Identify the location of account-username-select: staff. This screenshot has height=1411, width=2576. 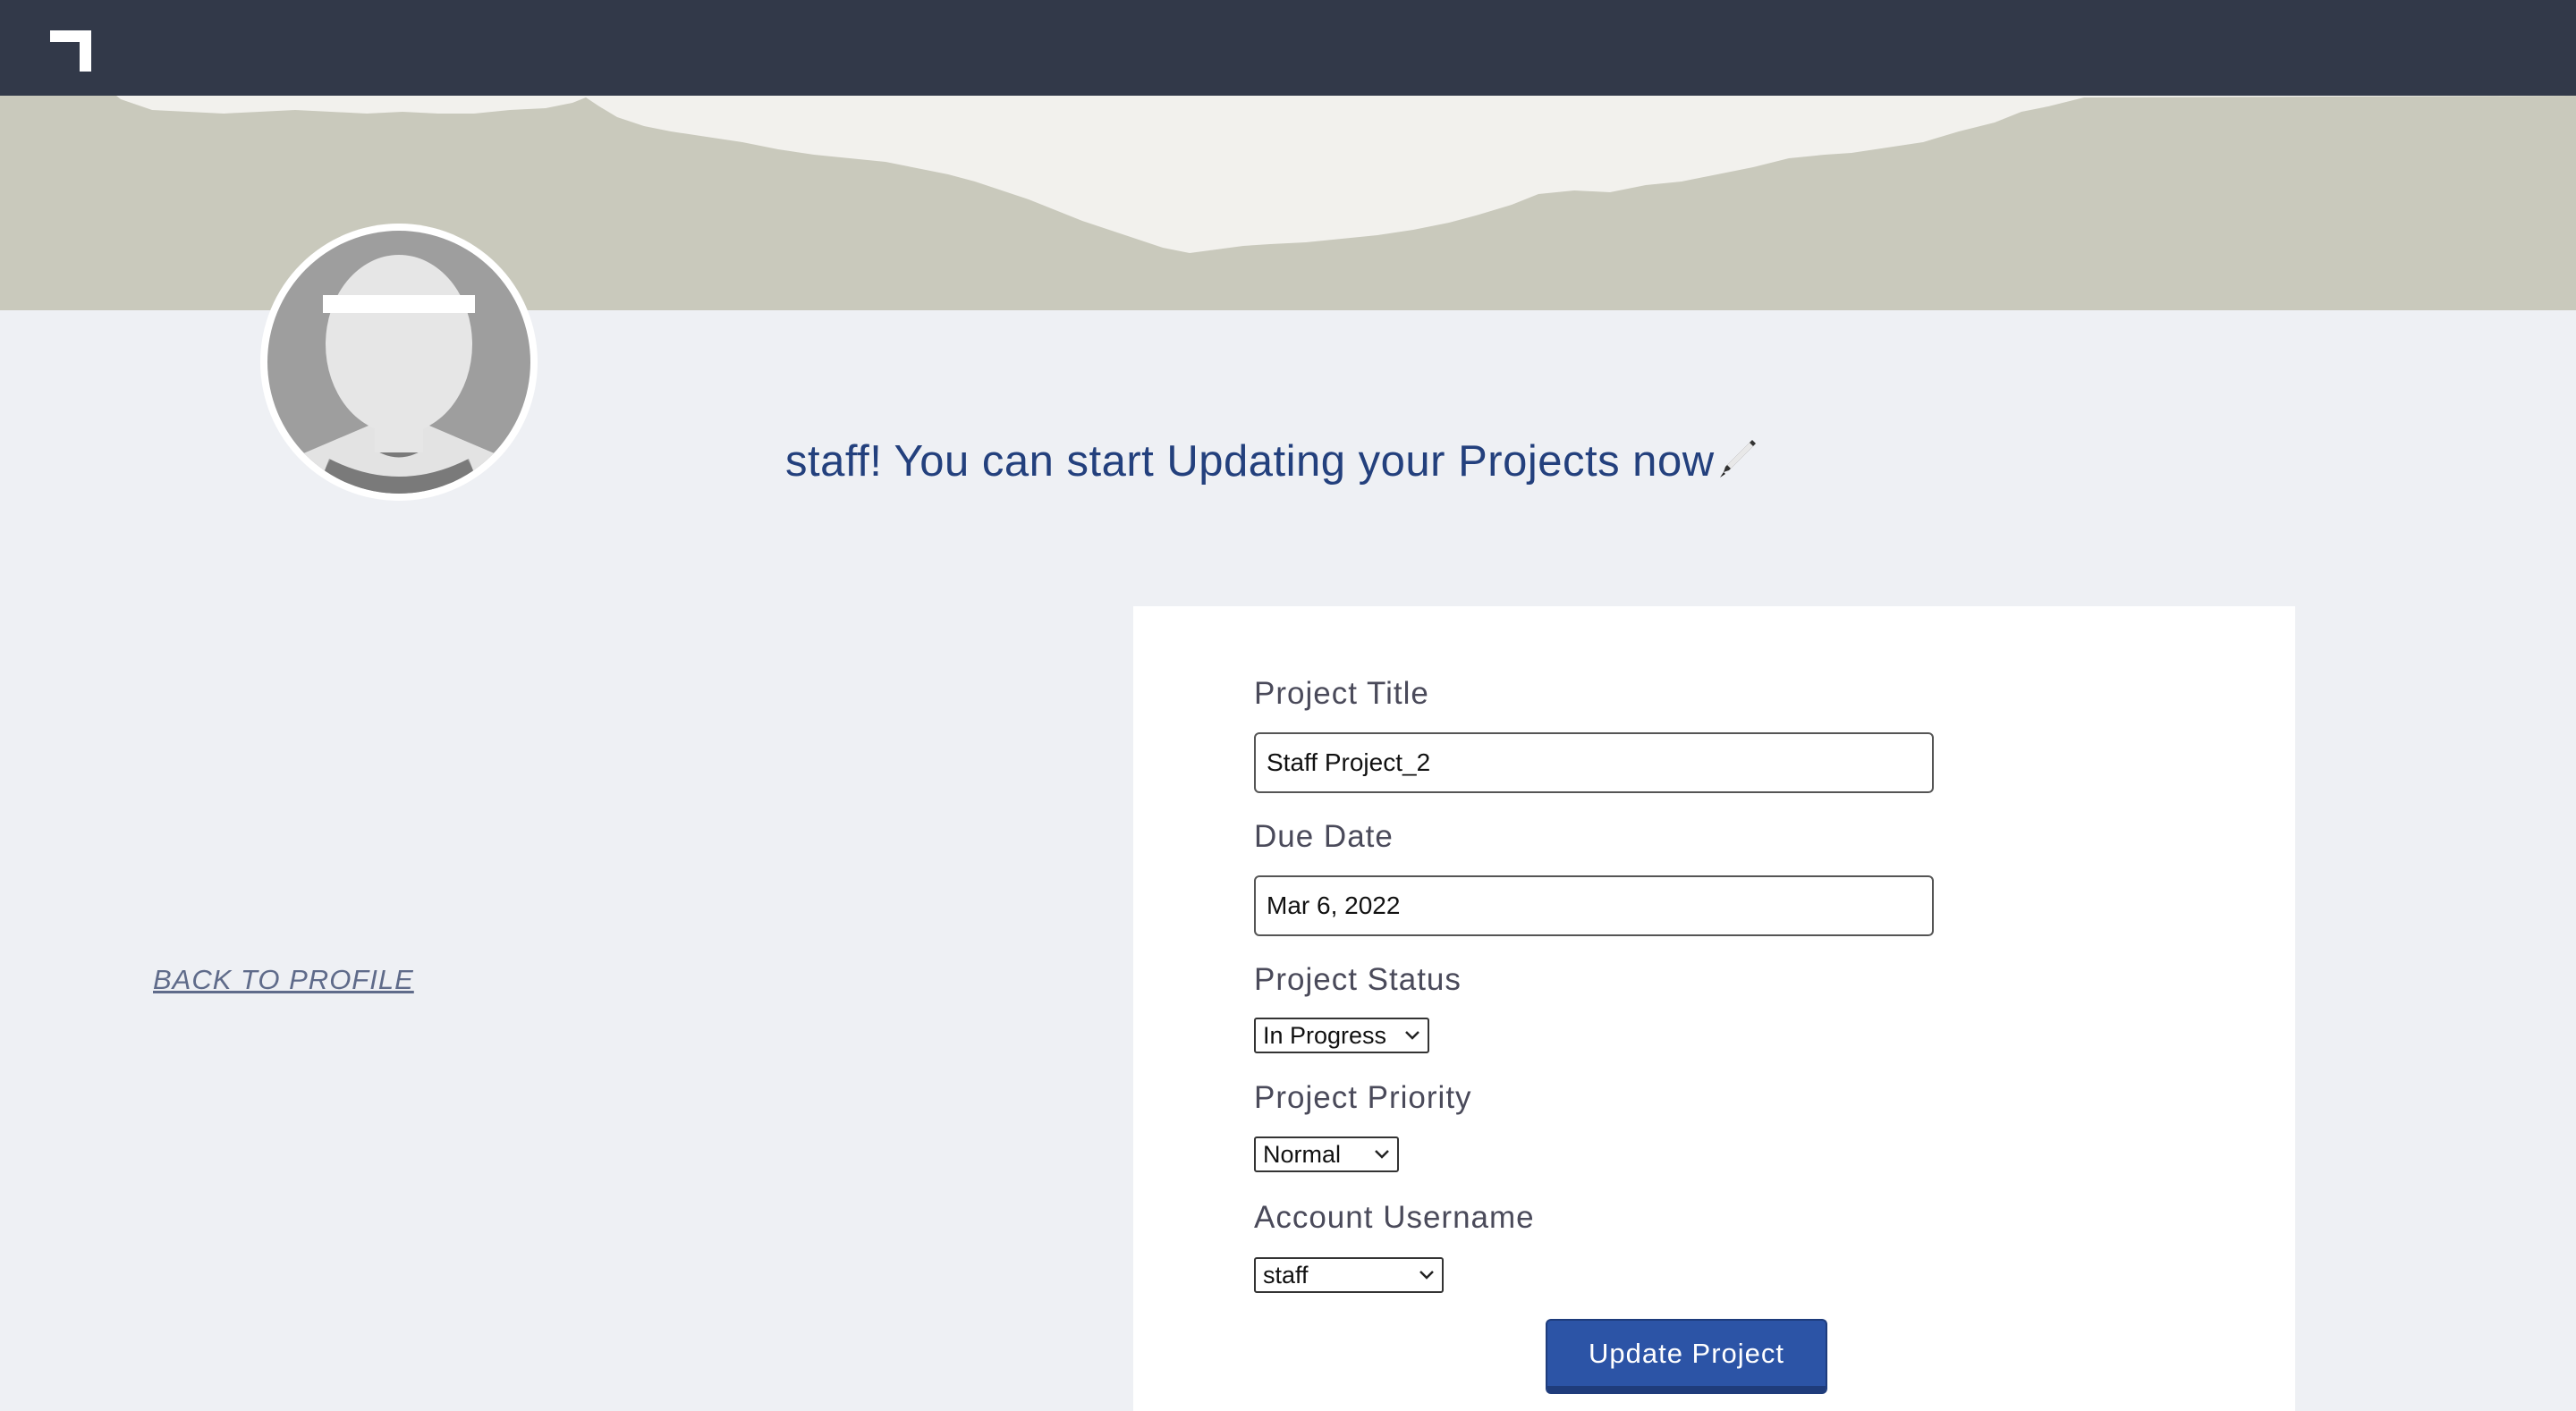
(1349, 1275).